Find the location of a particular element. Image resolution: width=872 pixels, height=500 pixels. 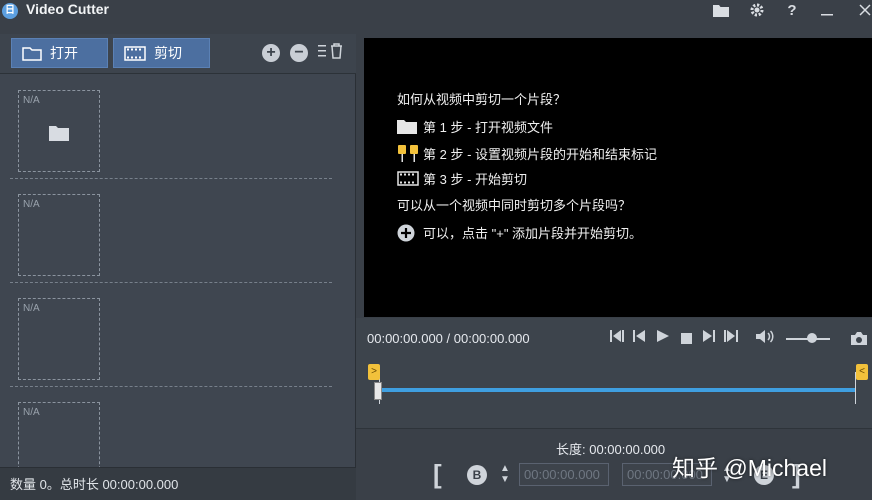

start-marker: > is located at coordinates (374, 372).